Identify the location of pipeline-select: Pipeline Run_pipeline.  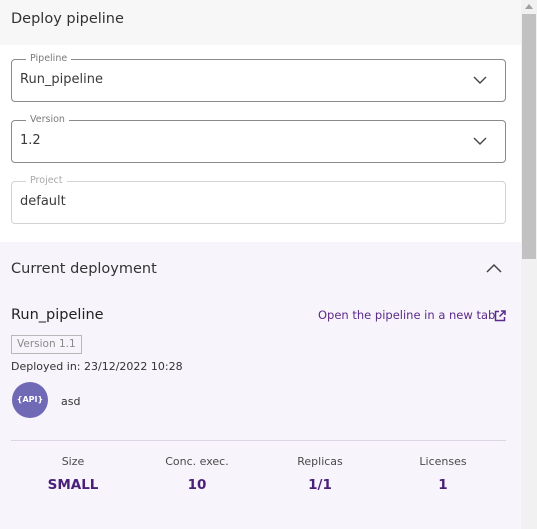
(258, 77).